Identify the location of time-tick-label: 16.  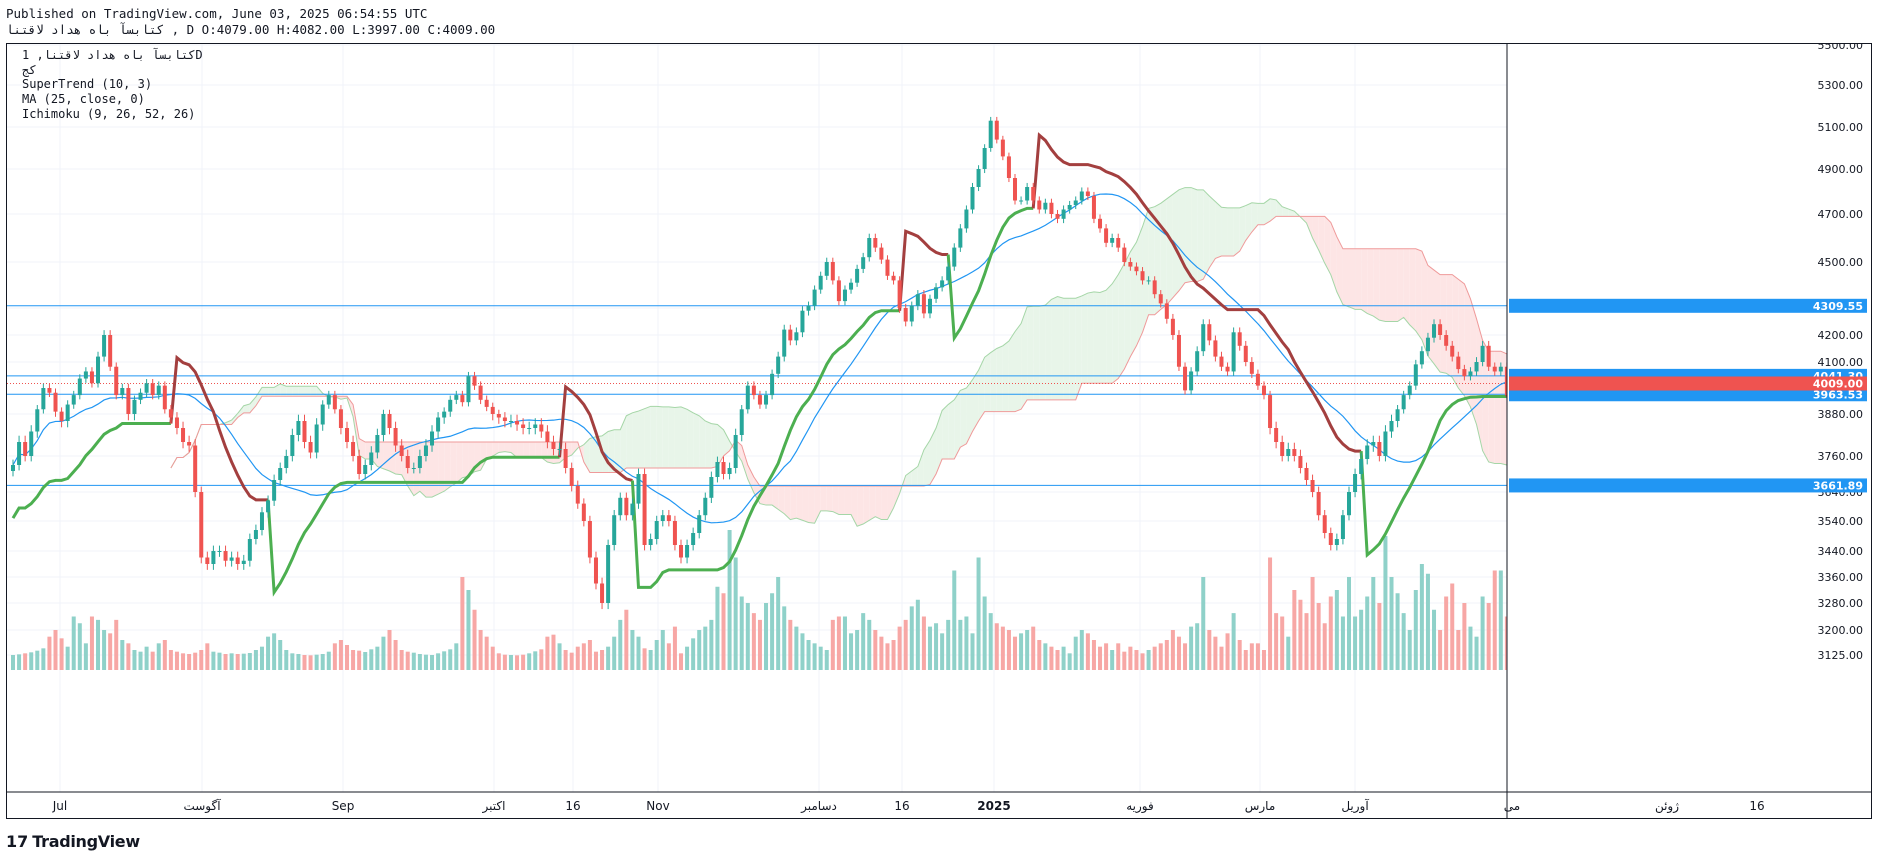
(572, 806).